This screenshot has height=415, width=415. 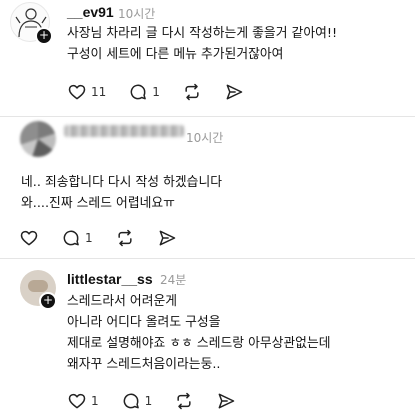 I want to click on post-text-line: 스레드라서 어려운게, so click(x=122, y=301).